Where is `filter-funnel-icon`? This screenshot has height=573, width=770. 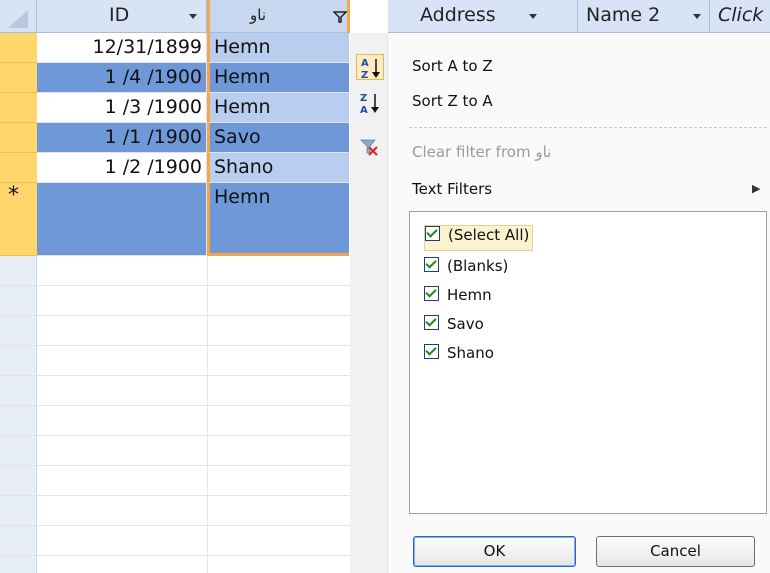
filter-funnel-icon is located at coordinates (341, 17).